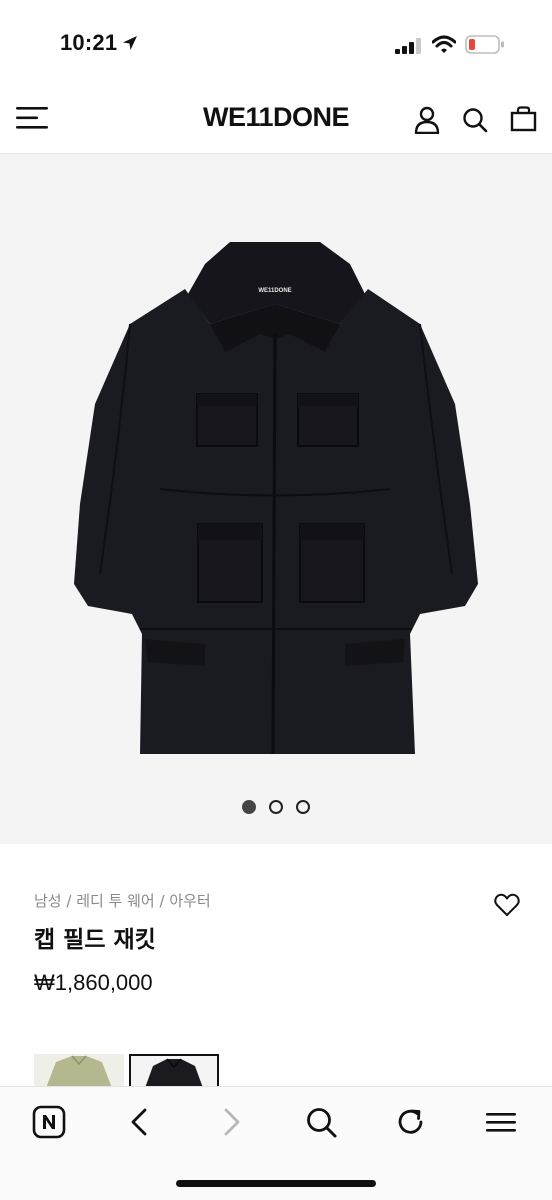 The height and width of the screenshot is (1200, 552). What do you see at coordinates (276, 44) in the screenshot?
I see `status-bar: 10:21` at bounding box center [276, 44].